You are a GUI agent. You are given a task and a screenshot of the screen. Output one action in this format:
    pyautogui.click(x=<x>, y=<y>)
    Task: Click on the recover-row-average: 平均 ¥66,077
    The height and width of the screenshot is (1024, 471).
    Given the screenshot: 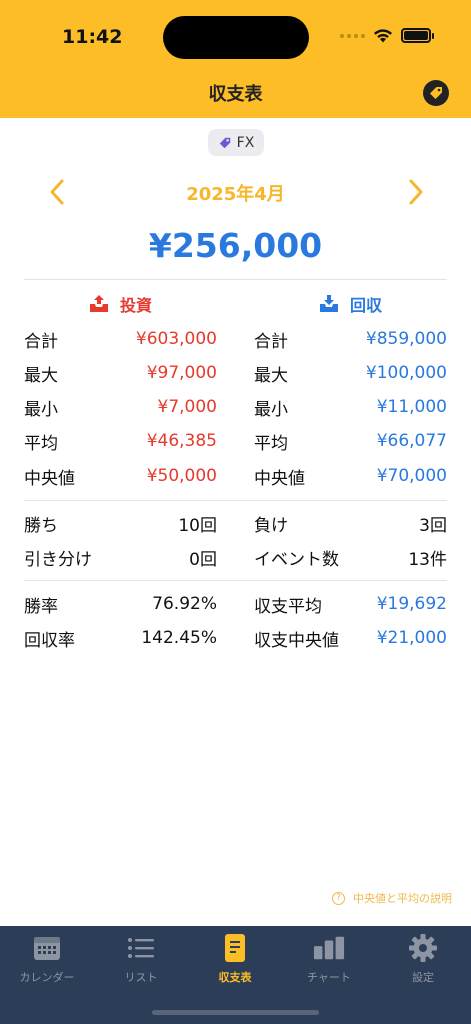 What is the action you would take?
    pyautogui.click(x=350, y=441)
    